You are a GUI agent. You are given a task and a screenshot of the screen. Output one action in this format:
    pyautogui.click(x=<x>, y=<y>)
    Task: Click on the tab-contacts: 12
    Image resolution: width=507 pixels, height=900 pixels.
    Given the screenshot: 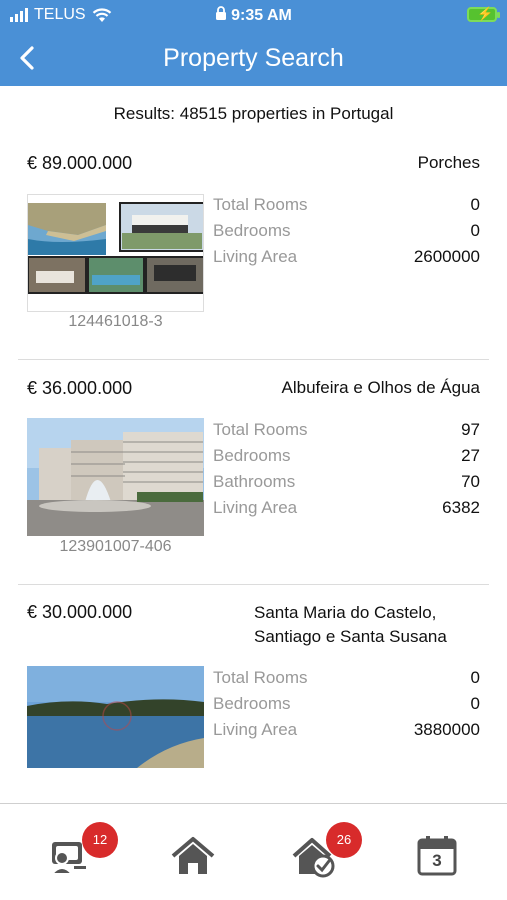 What is the action you would take?
    pyautogui.click(x=83, y=850)
    